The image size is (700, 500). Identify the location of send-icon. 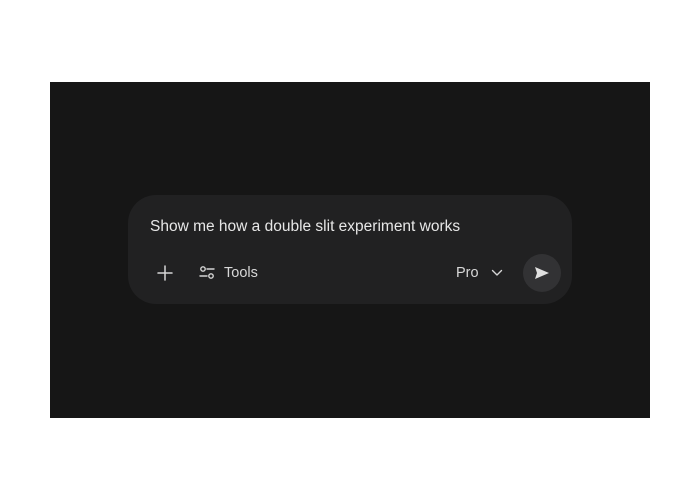
(542, 273).